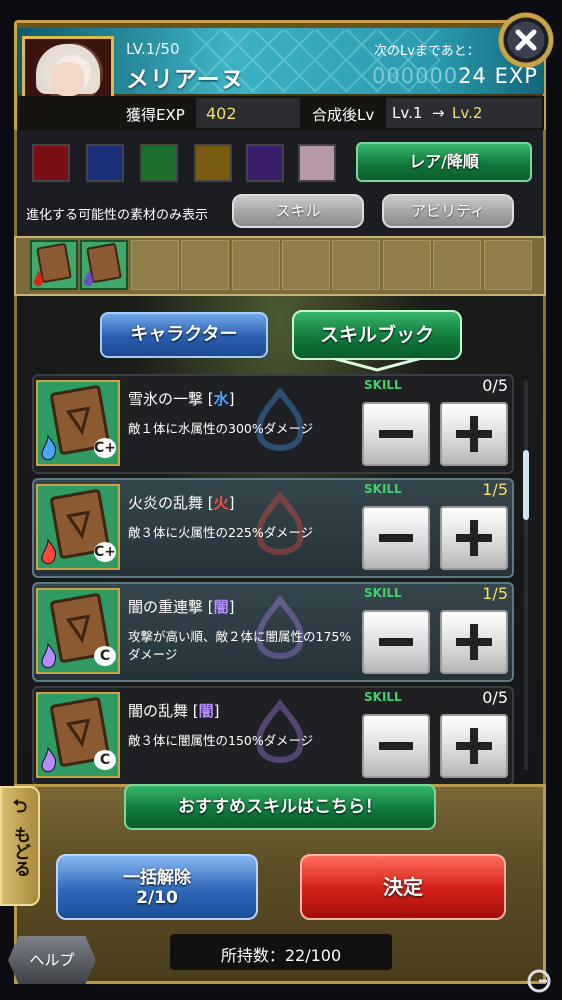  What do you see at coordinates (427, 51) in the screenshot?
I see `next-level-label: 次のLvまであと：` at bounding box center [427, 51].